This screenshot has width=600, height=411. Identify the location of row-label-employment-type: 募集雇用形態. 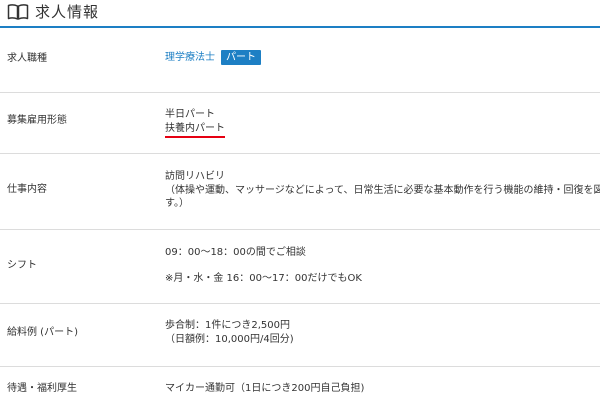
(37, 120).